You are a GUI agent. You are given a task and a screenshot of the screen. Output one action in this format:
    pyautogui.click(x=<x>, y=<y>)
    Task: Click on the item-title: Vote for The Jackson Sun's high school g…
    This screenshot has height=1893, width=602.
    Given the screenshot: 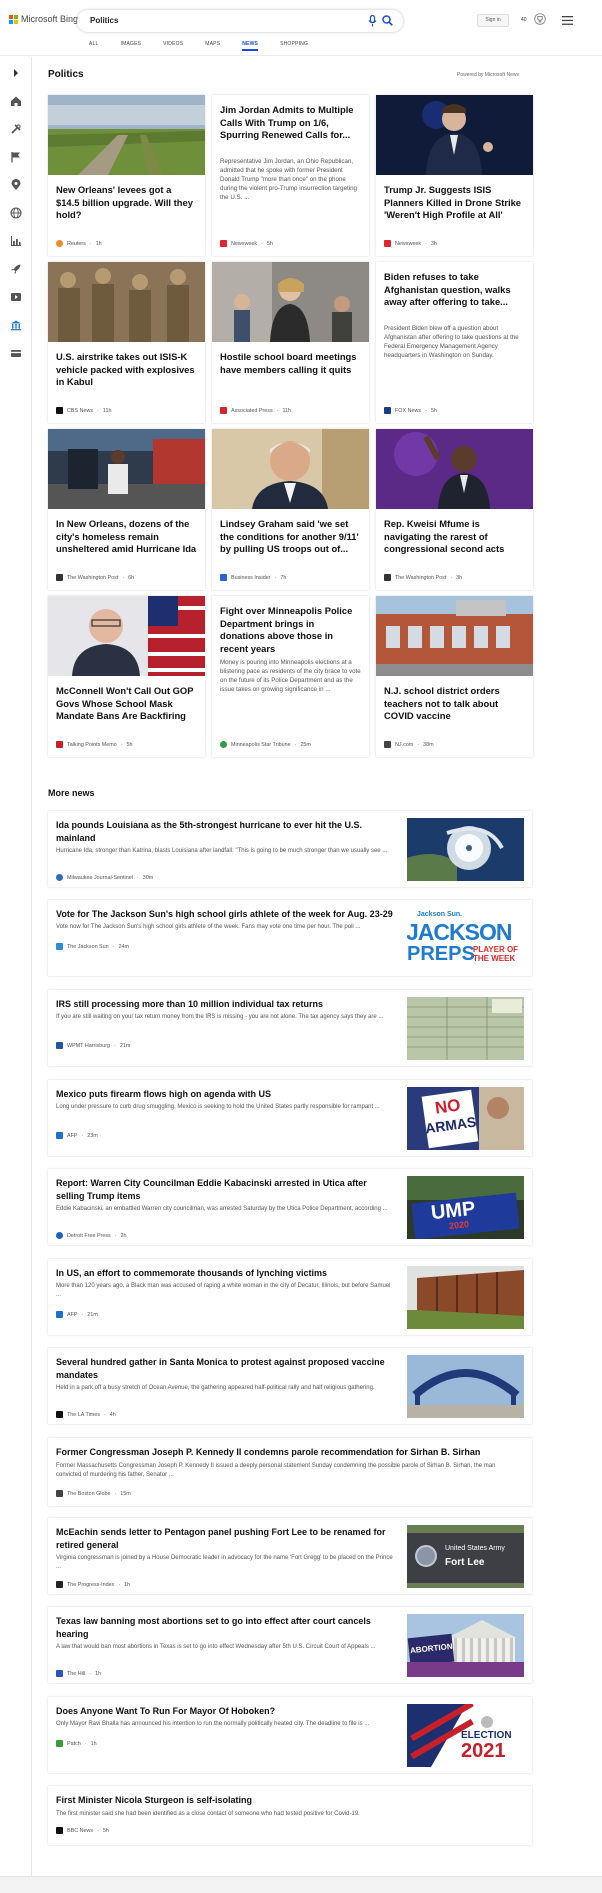 What is the action you would take?
    pyautogui.click(x=226, y=914)
    